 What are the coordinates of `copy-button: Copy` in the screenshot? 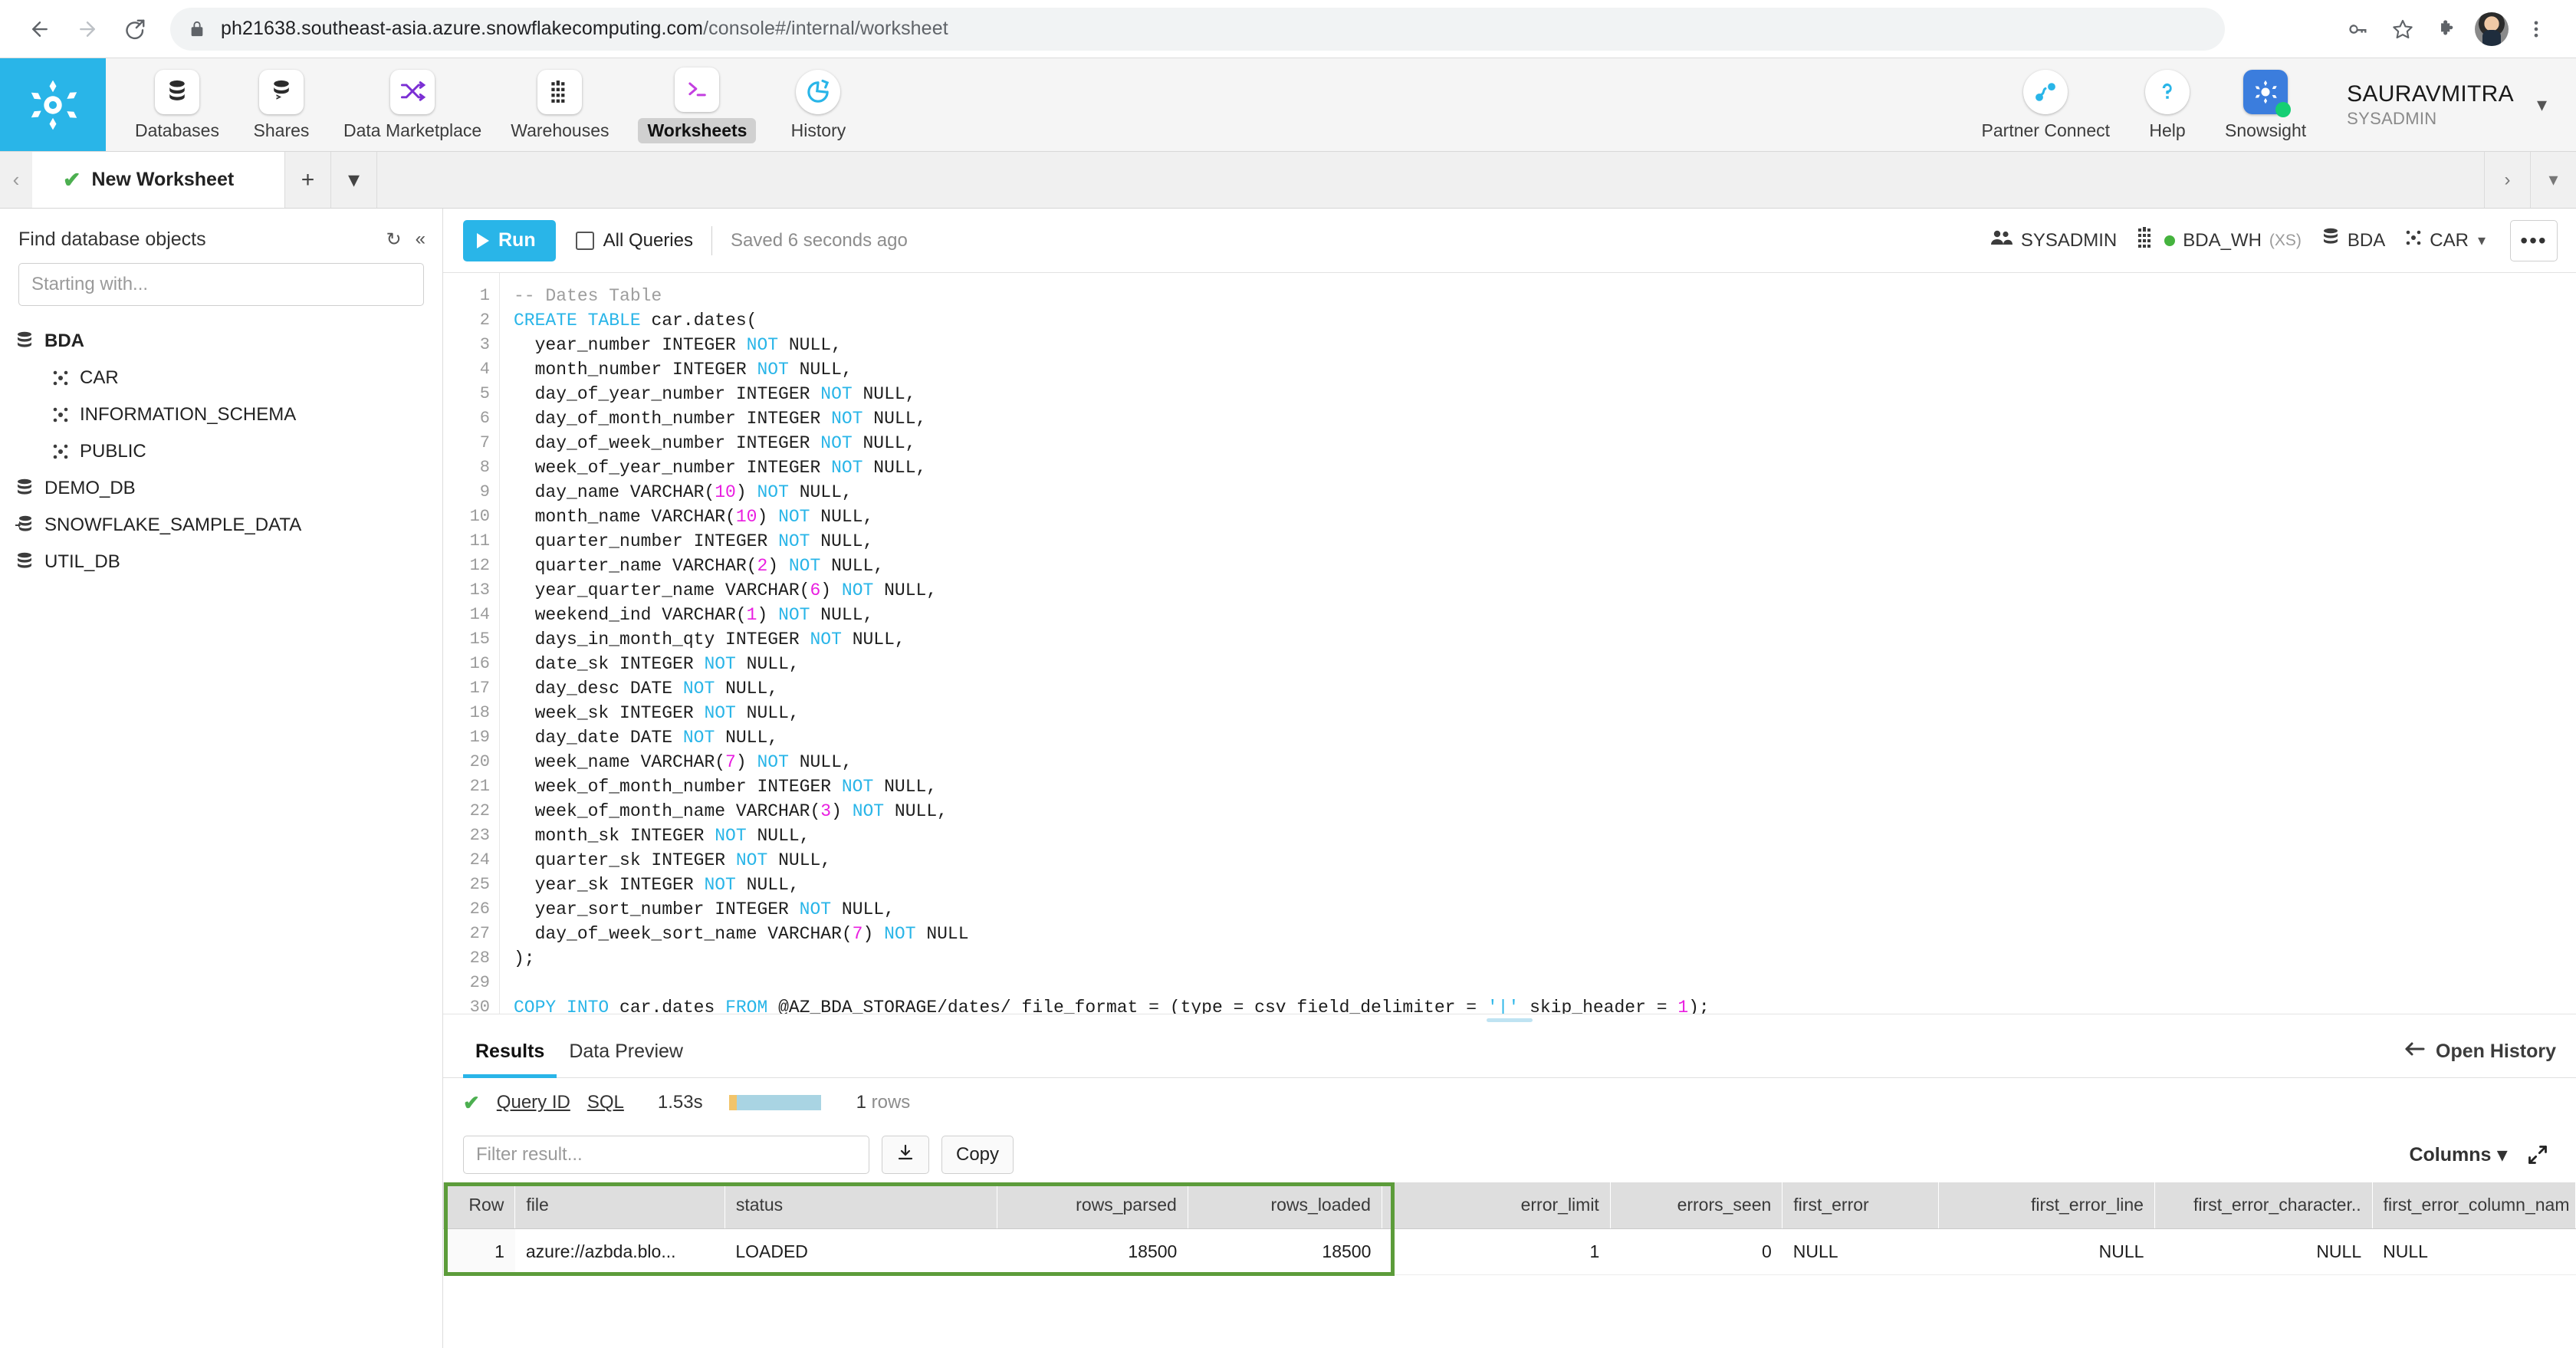 It's located at (978, 1155).